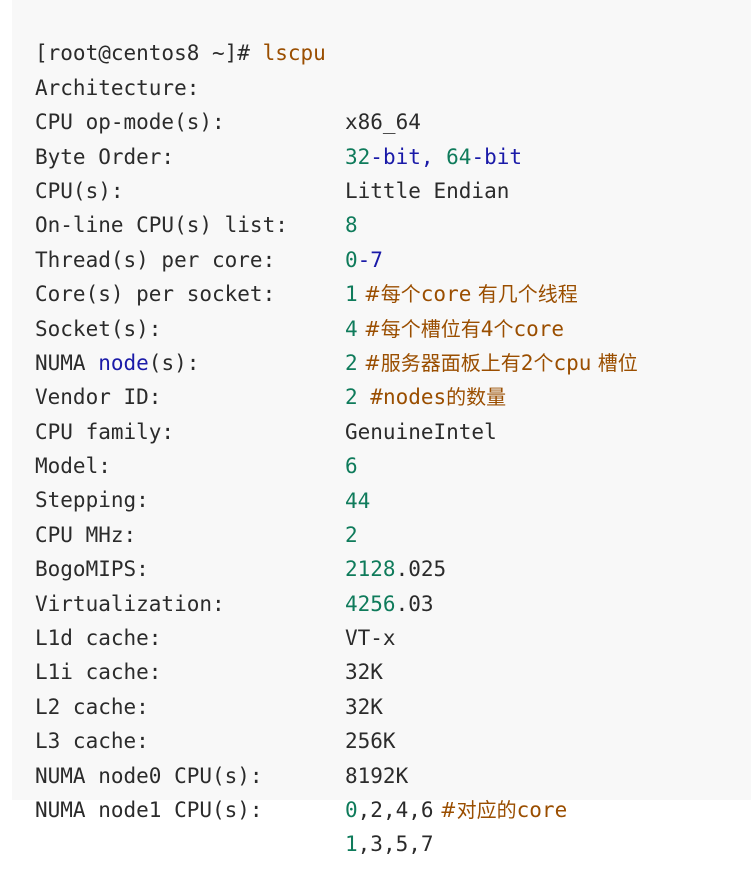 This screenshot has height=896, width=751. What do you see at coordinates (381, 738) in the screenshot?
I see `row-l3-cache: L3 cache: 8192K` at bounding box center [381, 738].